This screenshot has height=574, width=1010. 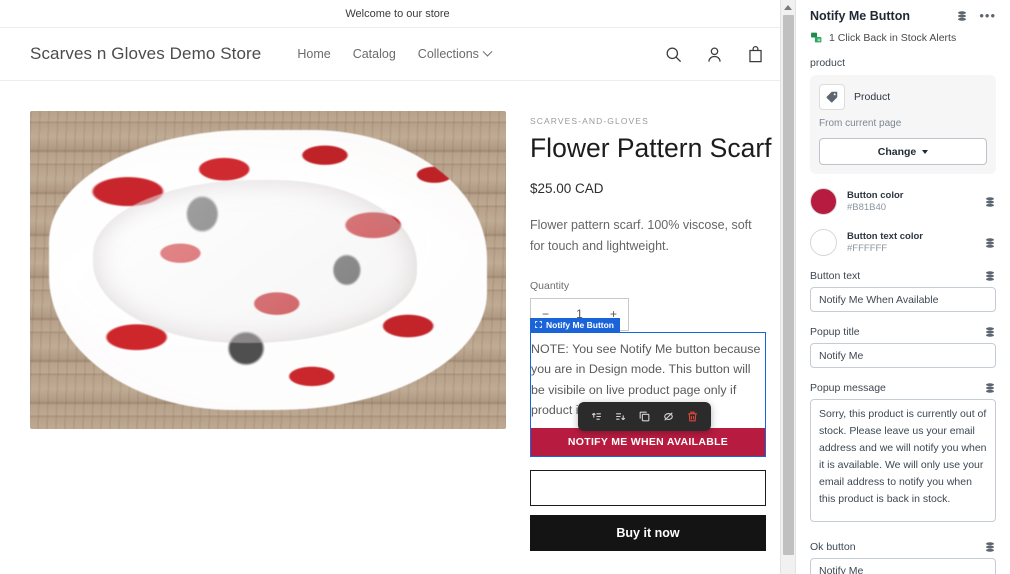 I want to click on button-text-color-swatch, so click(x=823, y=242).